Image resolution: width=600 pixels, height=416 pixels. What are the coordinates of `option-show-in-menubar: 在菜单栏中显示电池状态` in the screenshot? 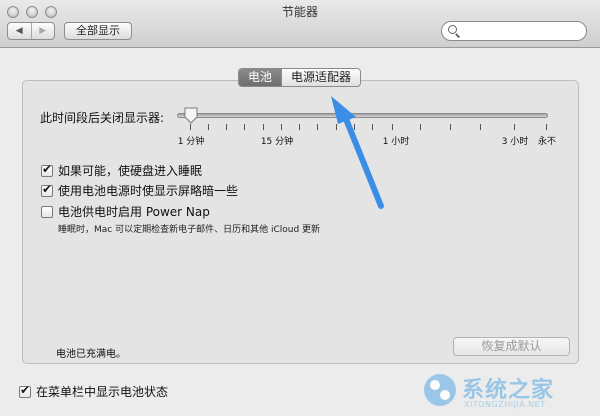 It's located at (93, 391).